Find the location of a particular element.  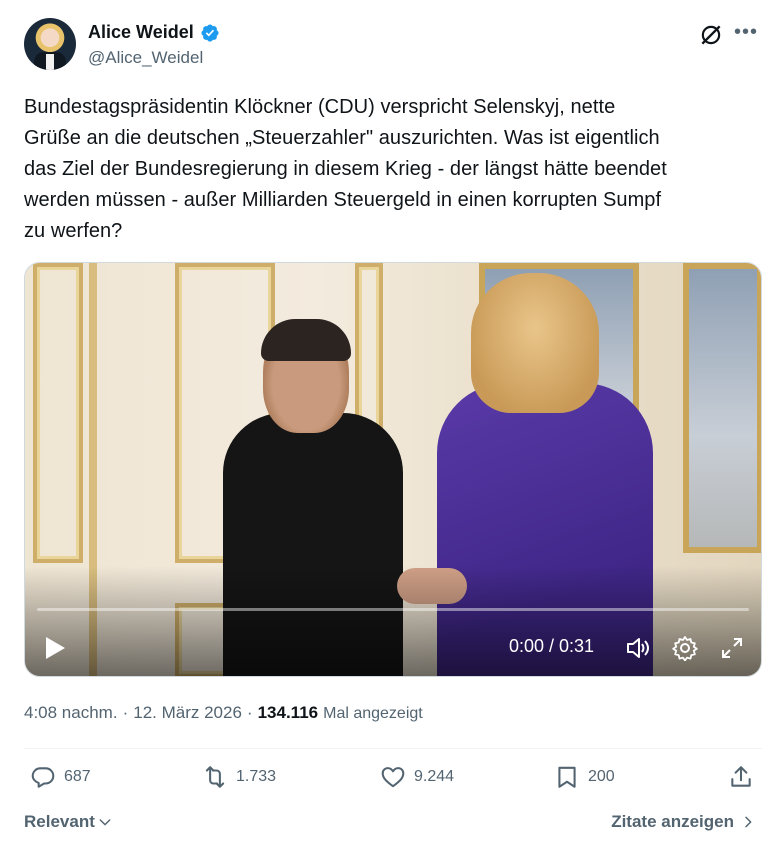

reply-icon is located at coordinates (43, 777).